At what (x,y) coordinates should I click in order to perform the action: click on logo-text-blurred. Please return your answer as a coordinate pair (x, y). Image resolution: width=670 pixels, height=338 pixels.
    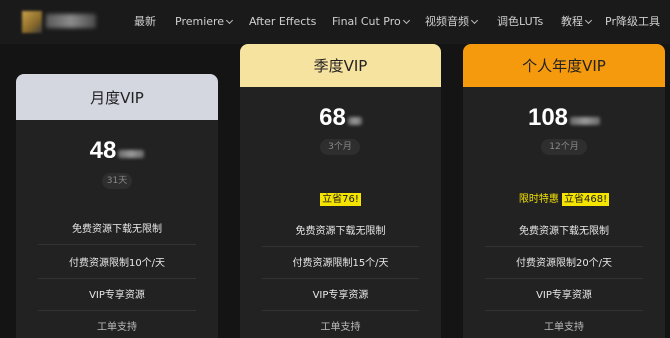
    Looking at the image, I should click on (71, 21).